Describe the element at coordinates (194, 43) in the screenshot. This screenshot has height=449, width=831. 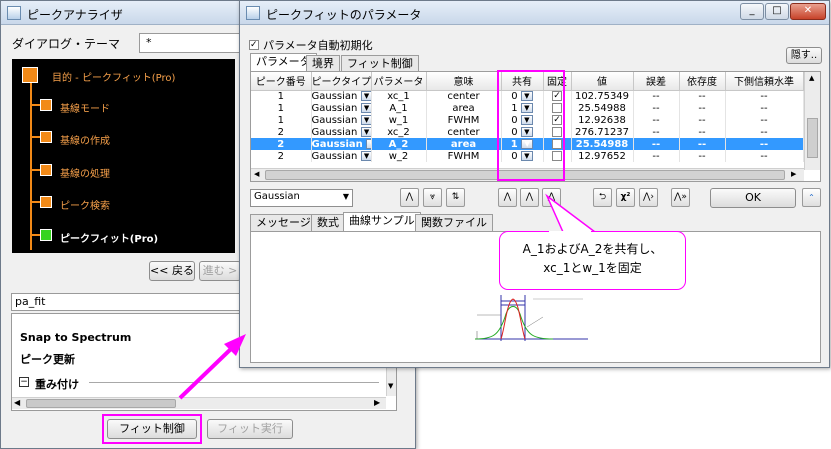
I see `theme-field: *` at that location.